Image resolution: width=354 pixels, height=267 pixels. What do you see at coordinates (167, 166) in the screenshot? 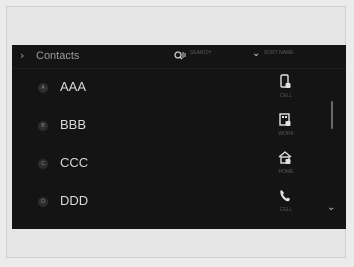
I see `list-item: C CCC HOME` at bounding box center [167, 166].